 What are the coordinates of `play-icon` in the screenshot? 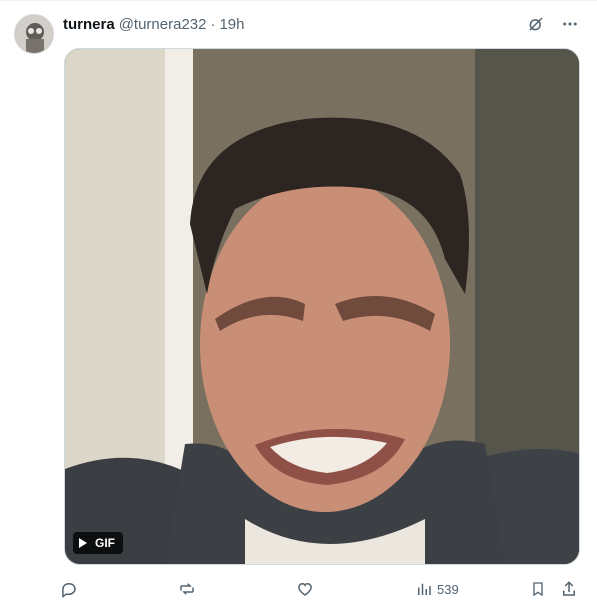 It's located at (83, 543).